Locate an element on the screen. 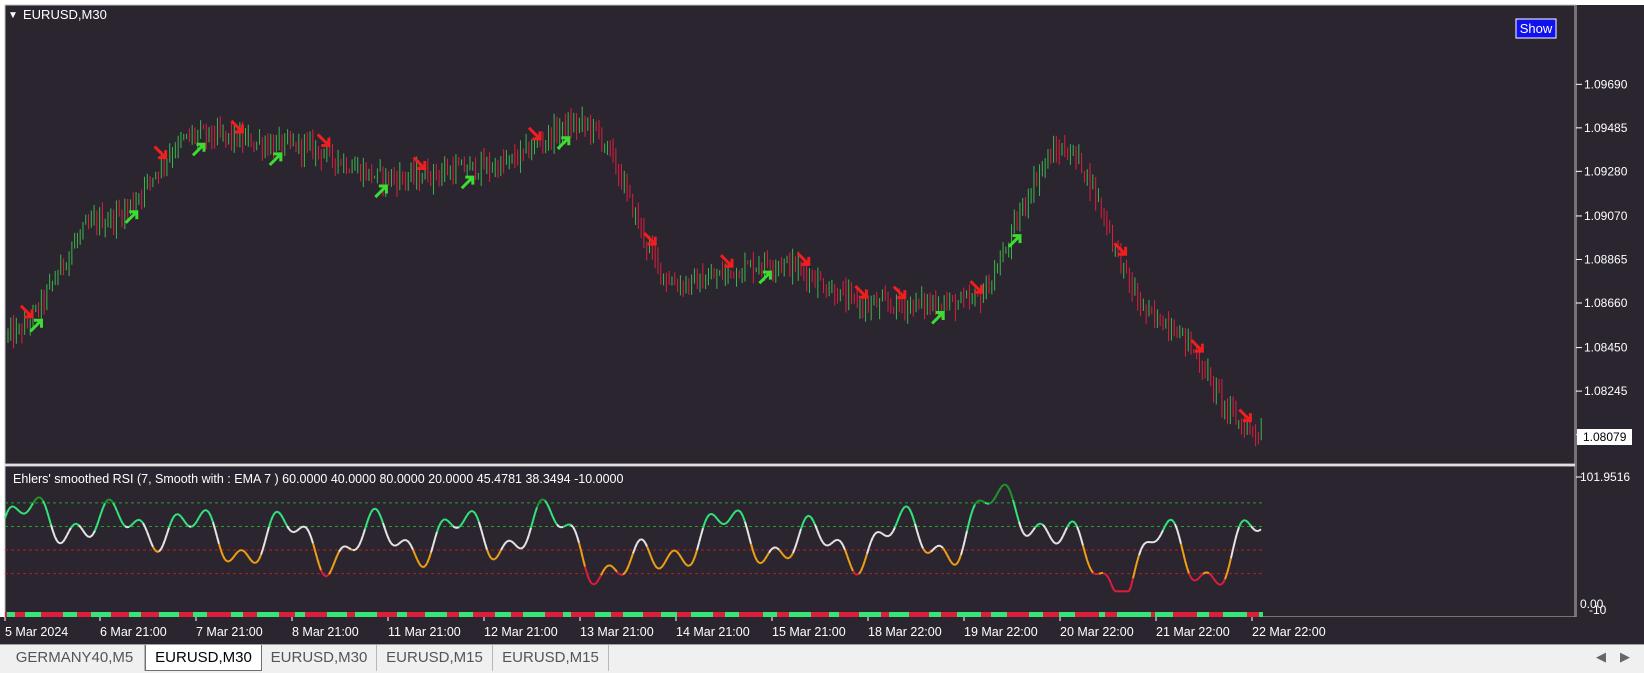 Image resolution: width=1644 pixels, height=673 pixels. time-tick-label: 22 Mar 22:00 is located at coordinates (1289, 632).